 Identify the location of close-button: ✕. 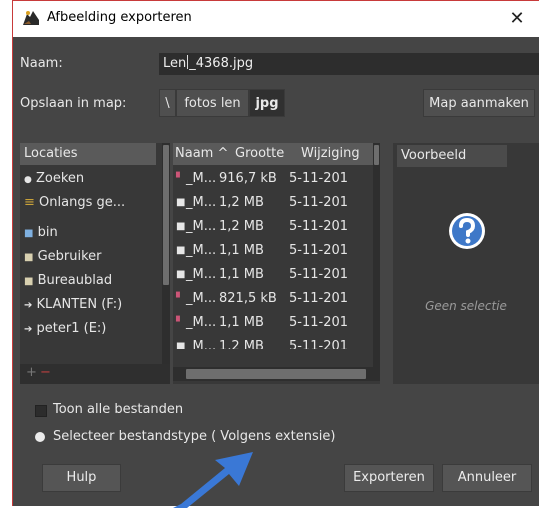
(517, 19).